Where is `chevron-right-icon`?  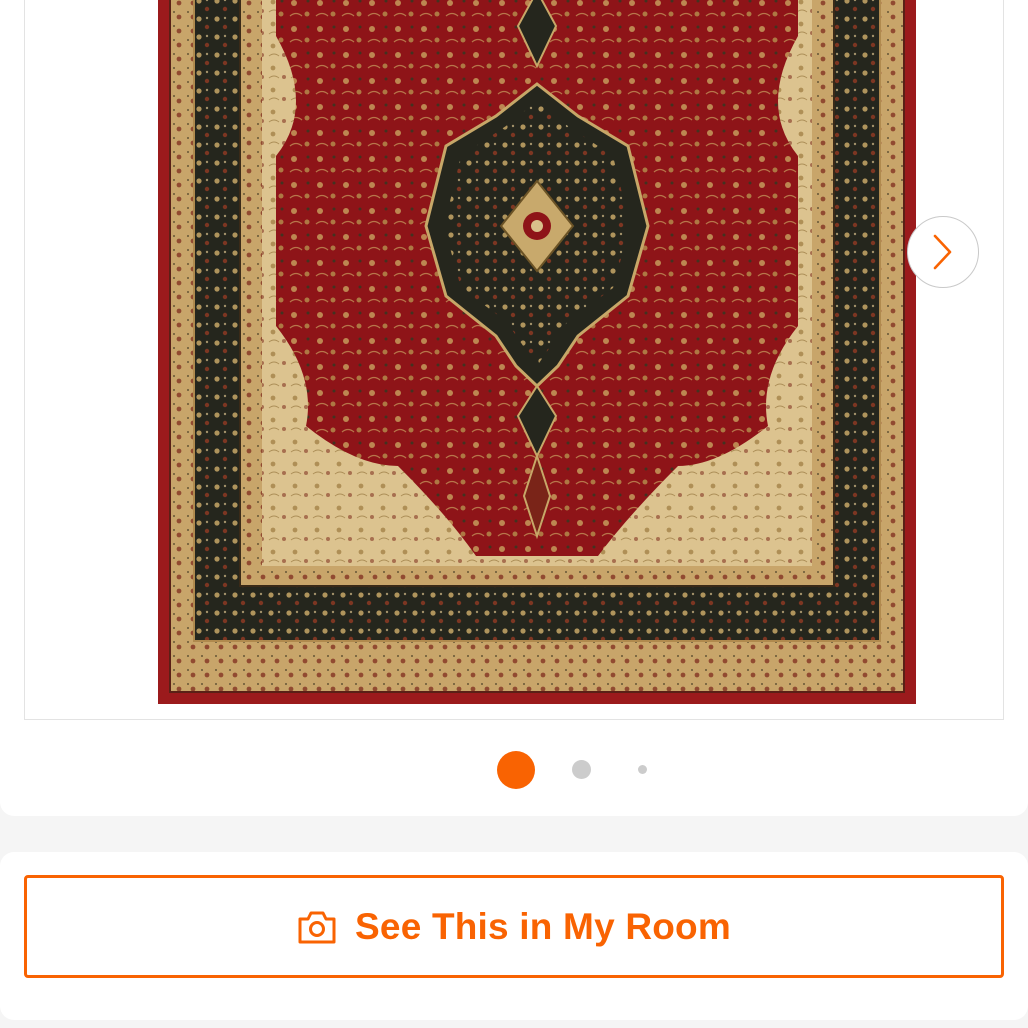
chevron-right-icon is located at coordinates (942, 252).